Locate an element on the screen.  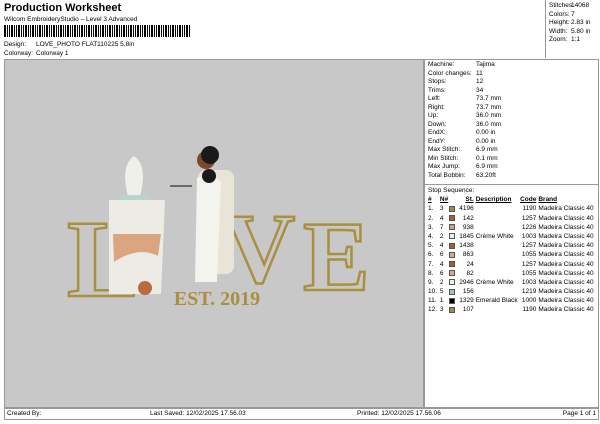
info-row: Zoom: 1:1 is located at coordinates (574, 40).